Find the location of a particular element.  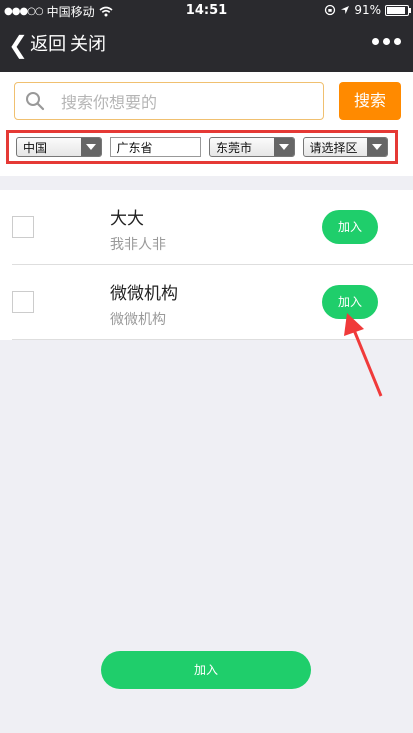

battery-percent: 91% is located at coordinates (367, 10).